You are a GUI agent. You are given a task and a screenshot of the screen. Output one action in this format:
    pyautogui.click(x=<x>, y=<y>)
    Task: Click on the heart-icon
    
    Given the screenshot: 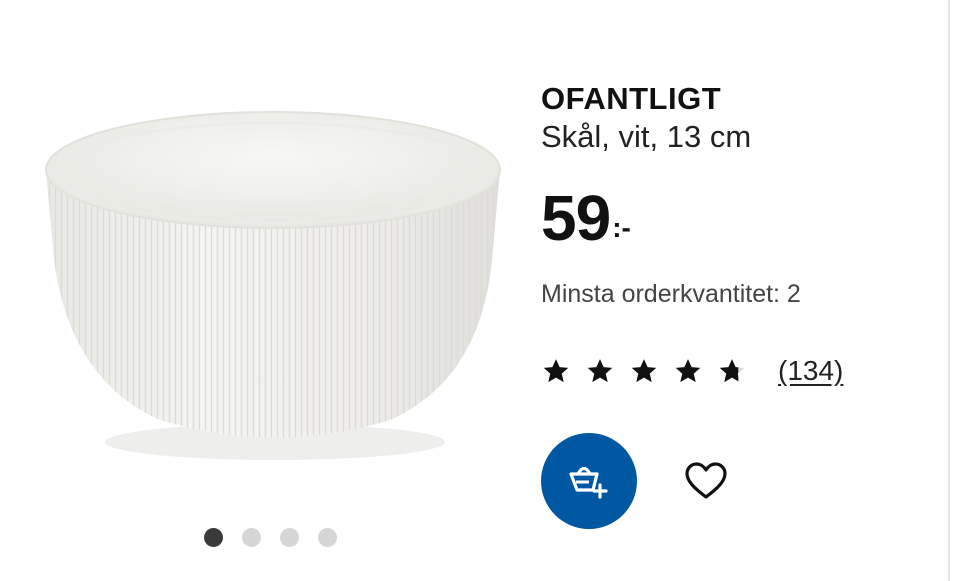 What is the action you would take?
    pyautogui.click(x=706, y=480)
    